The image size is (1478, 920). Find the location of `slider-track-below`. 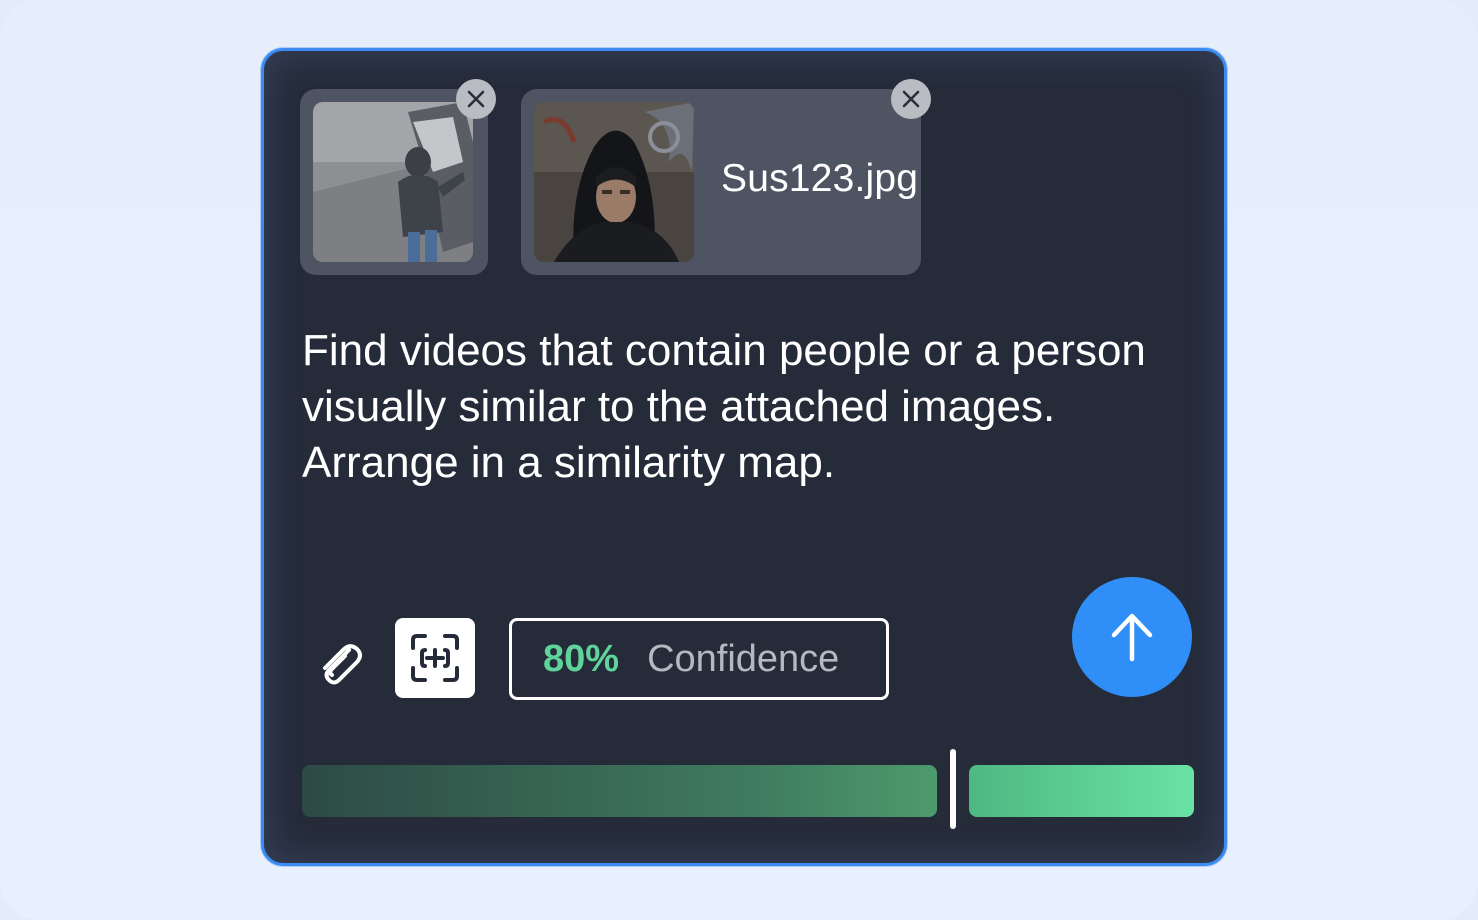

slider-track-below is located at coordinates (619, 791).